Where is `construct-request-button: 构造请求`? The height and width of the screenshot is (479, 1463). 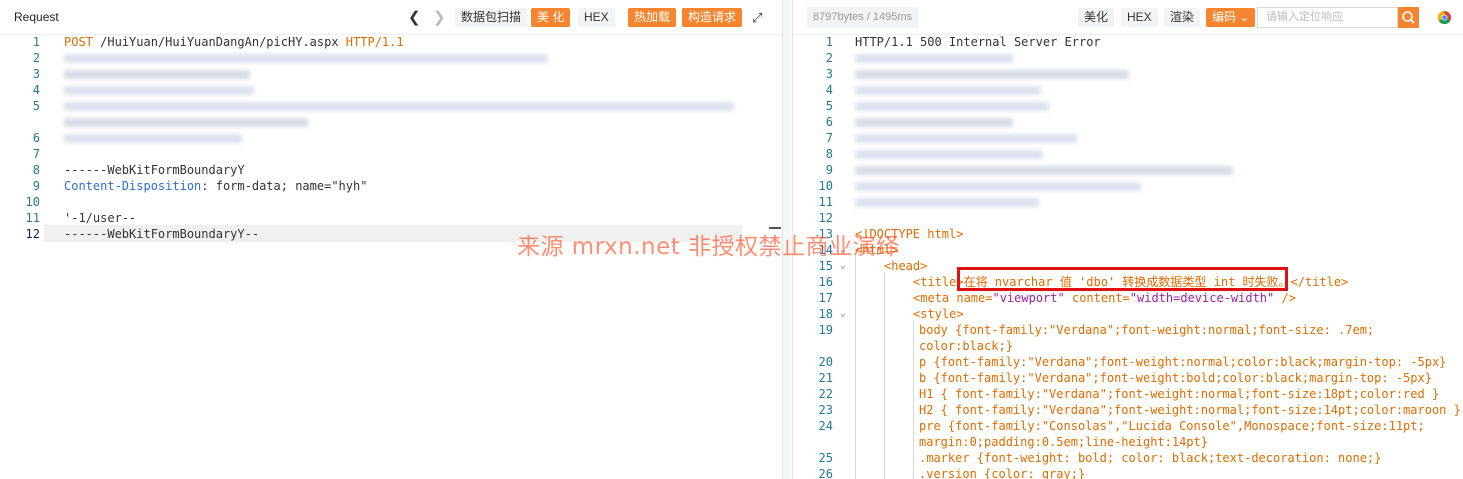 construct-request-button: 构造请求 is located at coordinates (712, 17).